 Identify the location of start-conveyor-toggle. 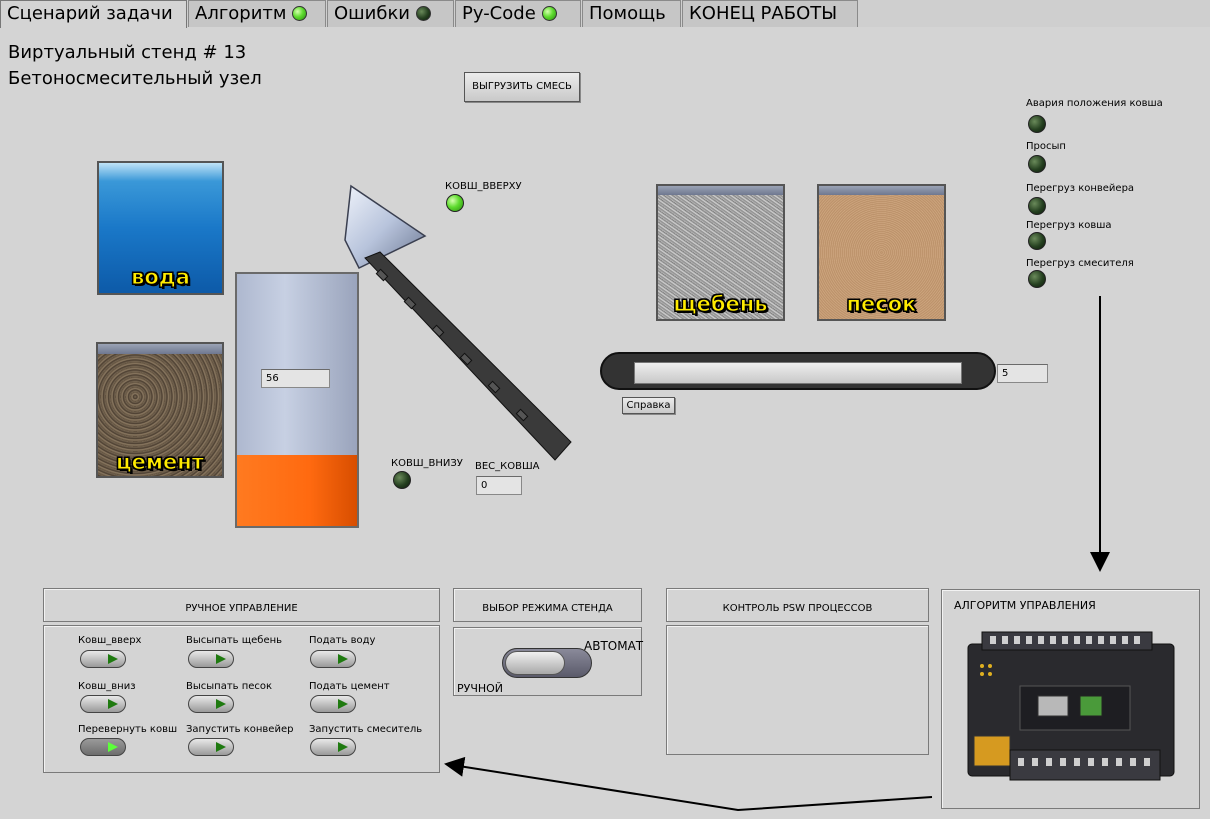
(211, 747).